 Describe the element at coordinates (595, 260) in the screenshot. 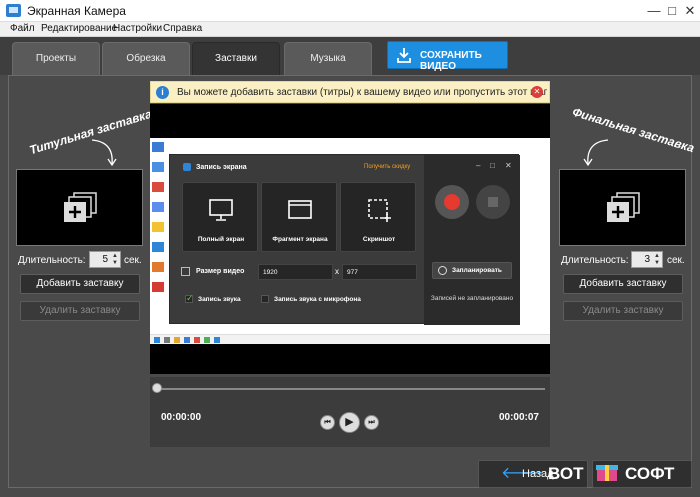

I see `outro-duration-label: Длительность:` at that location.